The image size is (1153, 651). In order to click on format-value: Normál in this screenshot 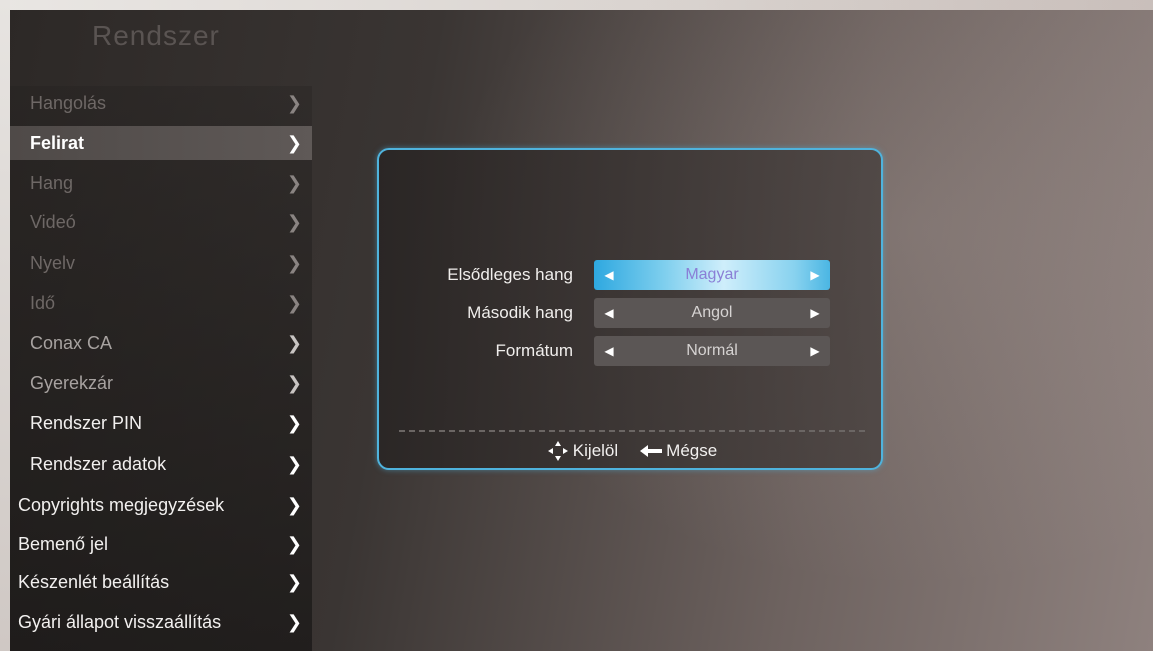, I will do `click(712, 350)`.